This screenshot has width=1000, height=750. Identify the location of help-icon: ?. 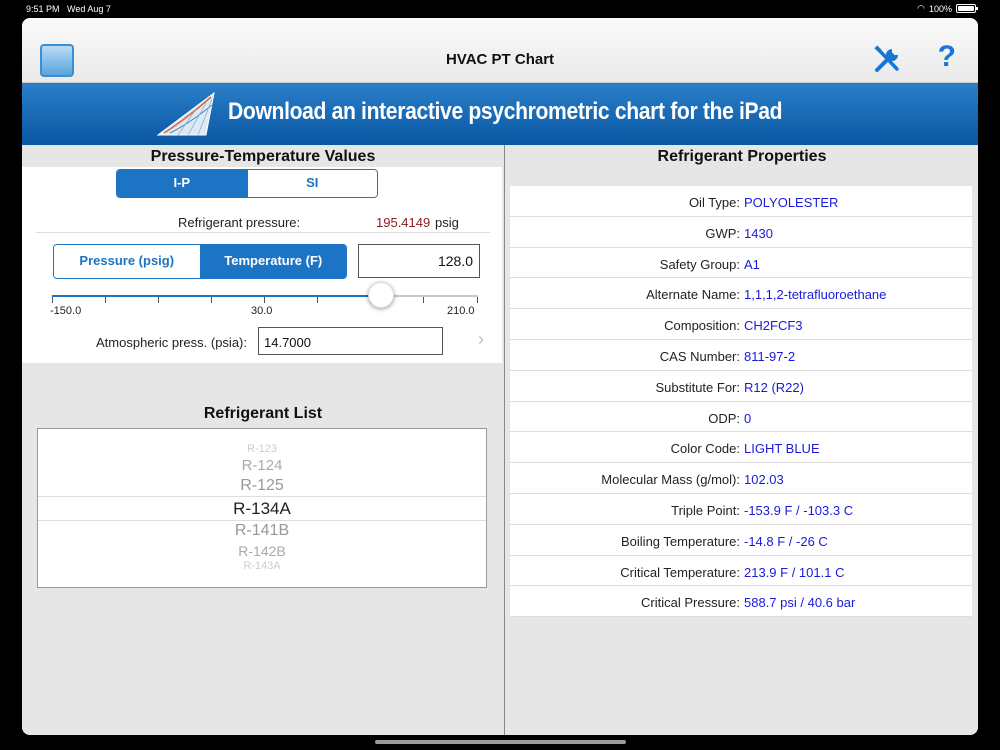
(947, 57).